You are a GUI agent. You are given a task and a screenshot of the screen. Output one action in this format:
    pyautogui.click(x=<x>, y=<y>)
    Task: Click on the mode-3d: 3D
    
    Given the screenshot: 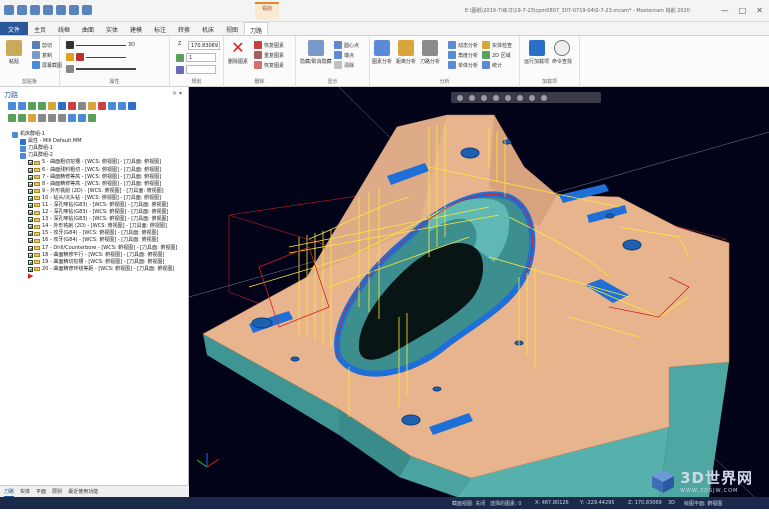 What is the action you would take?
    pyautogui.click(x=671, y=503)
    